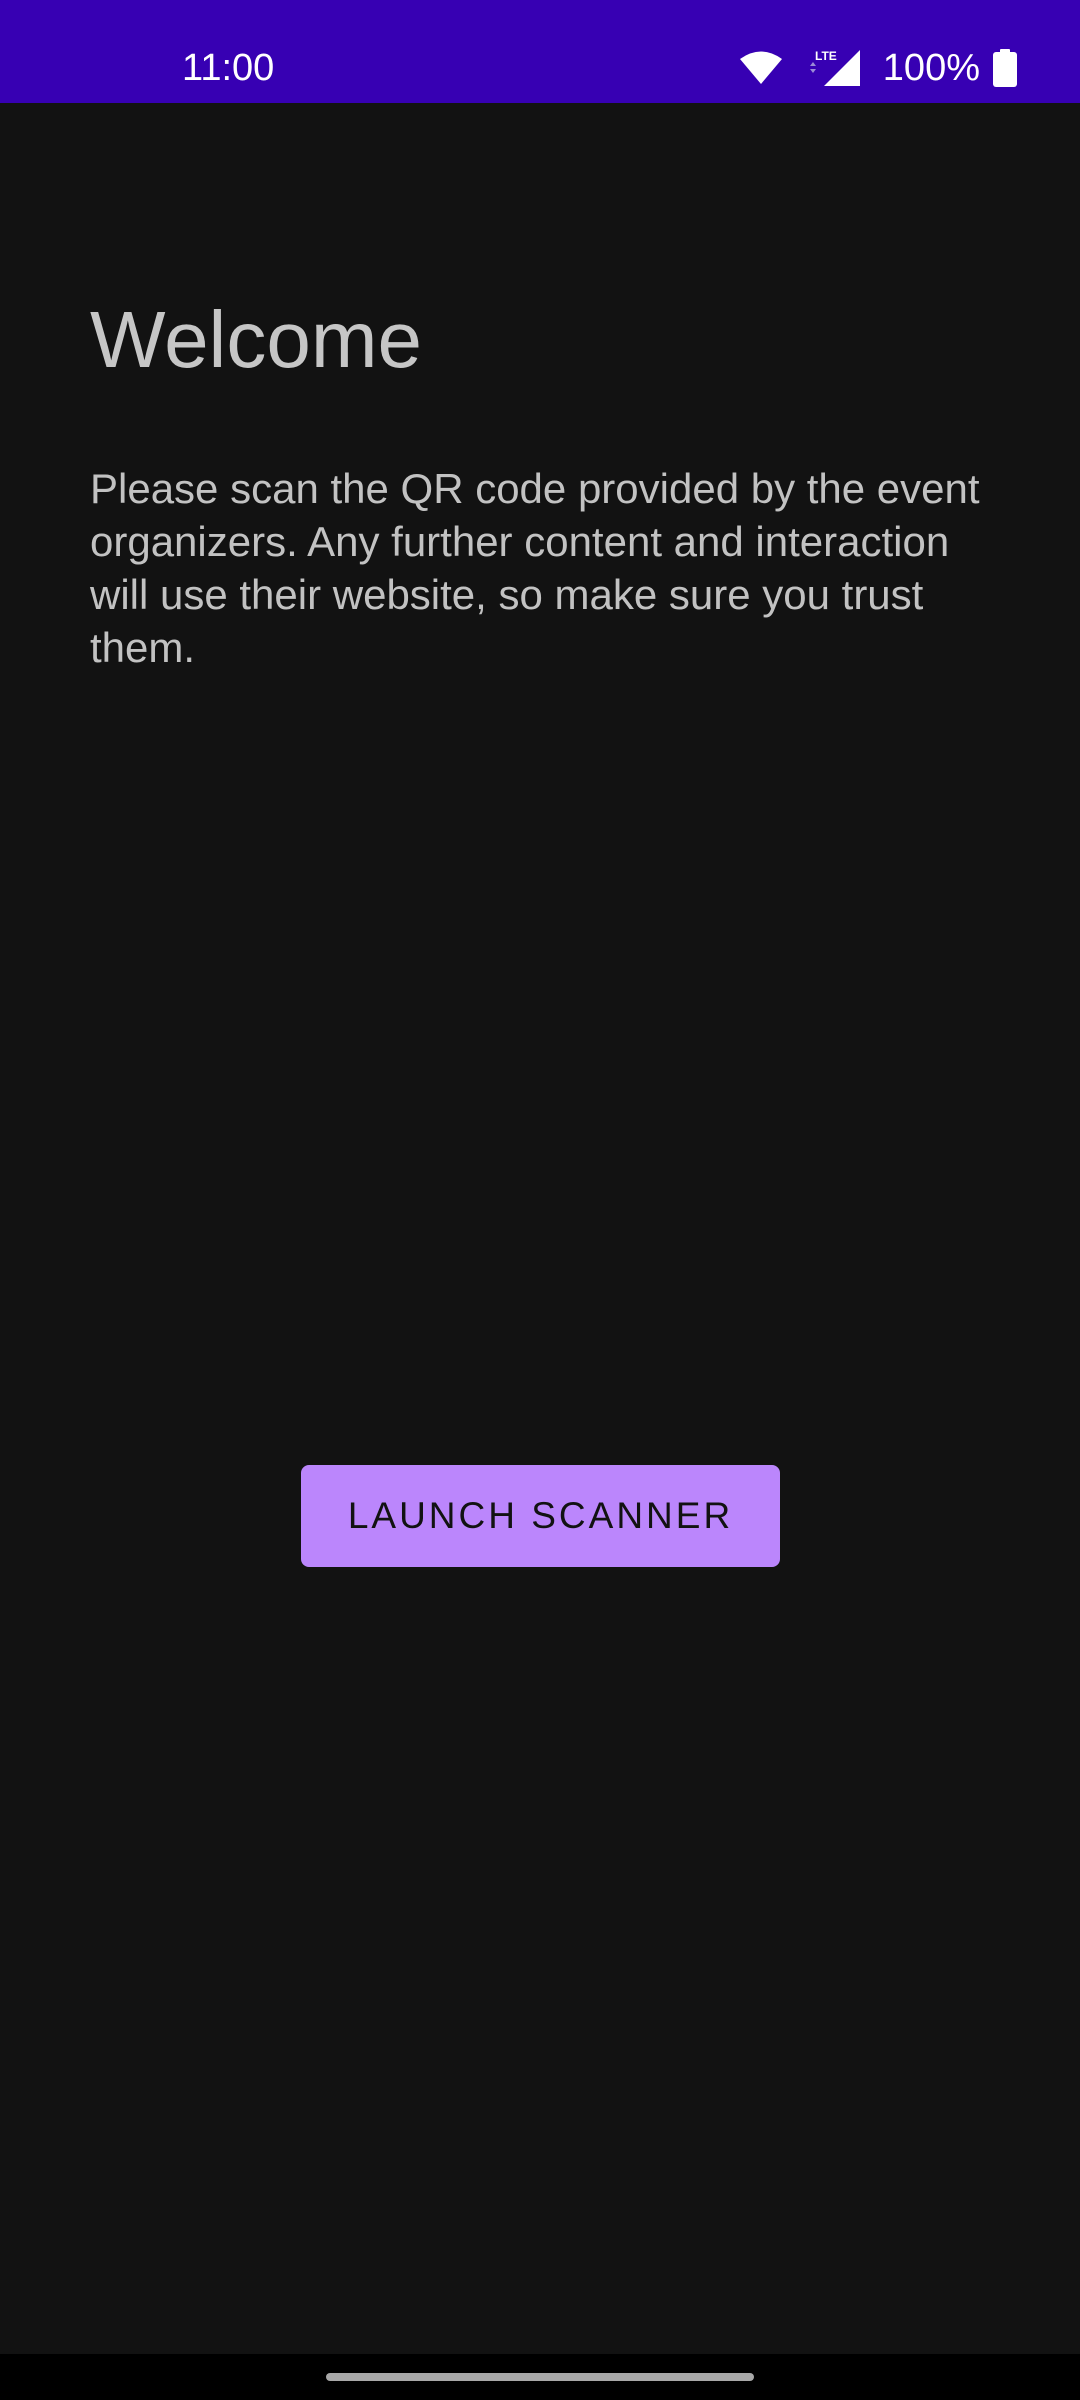 The width and height of the screenshot is (1080, 2400). Describe the element at coordinates (228, 68) in the screenshot. I see `status-time: 11:00` at that location.